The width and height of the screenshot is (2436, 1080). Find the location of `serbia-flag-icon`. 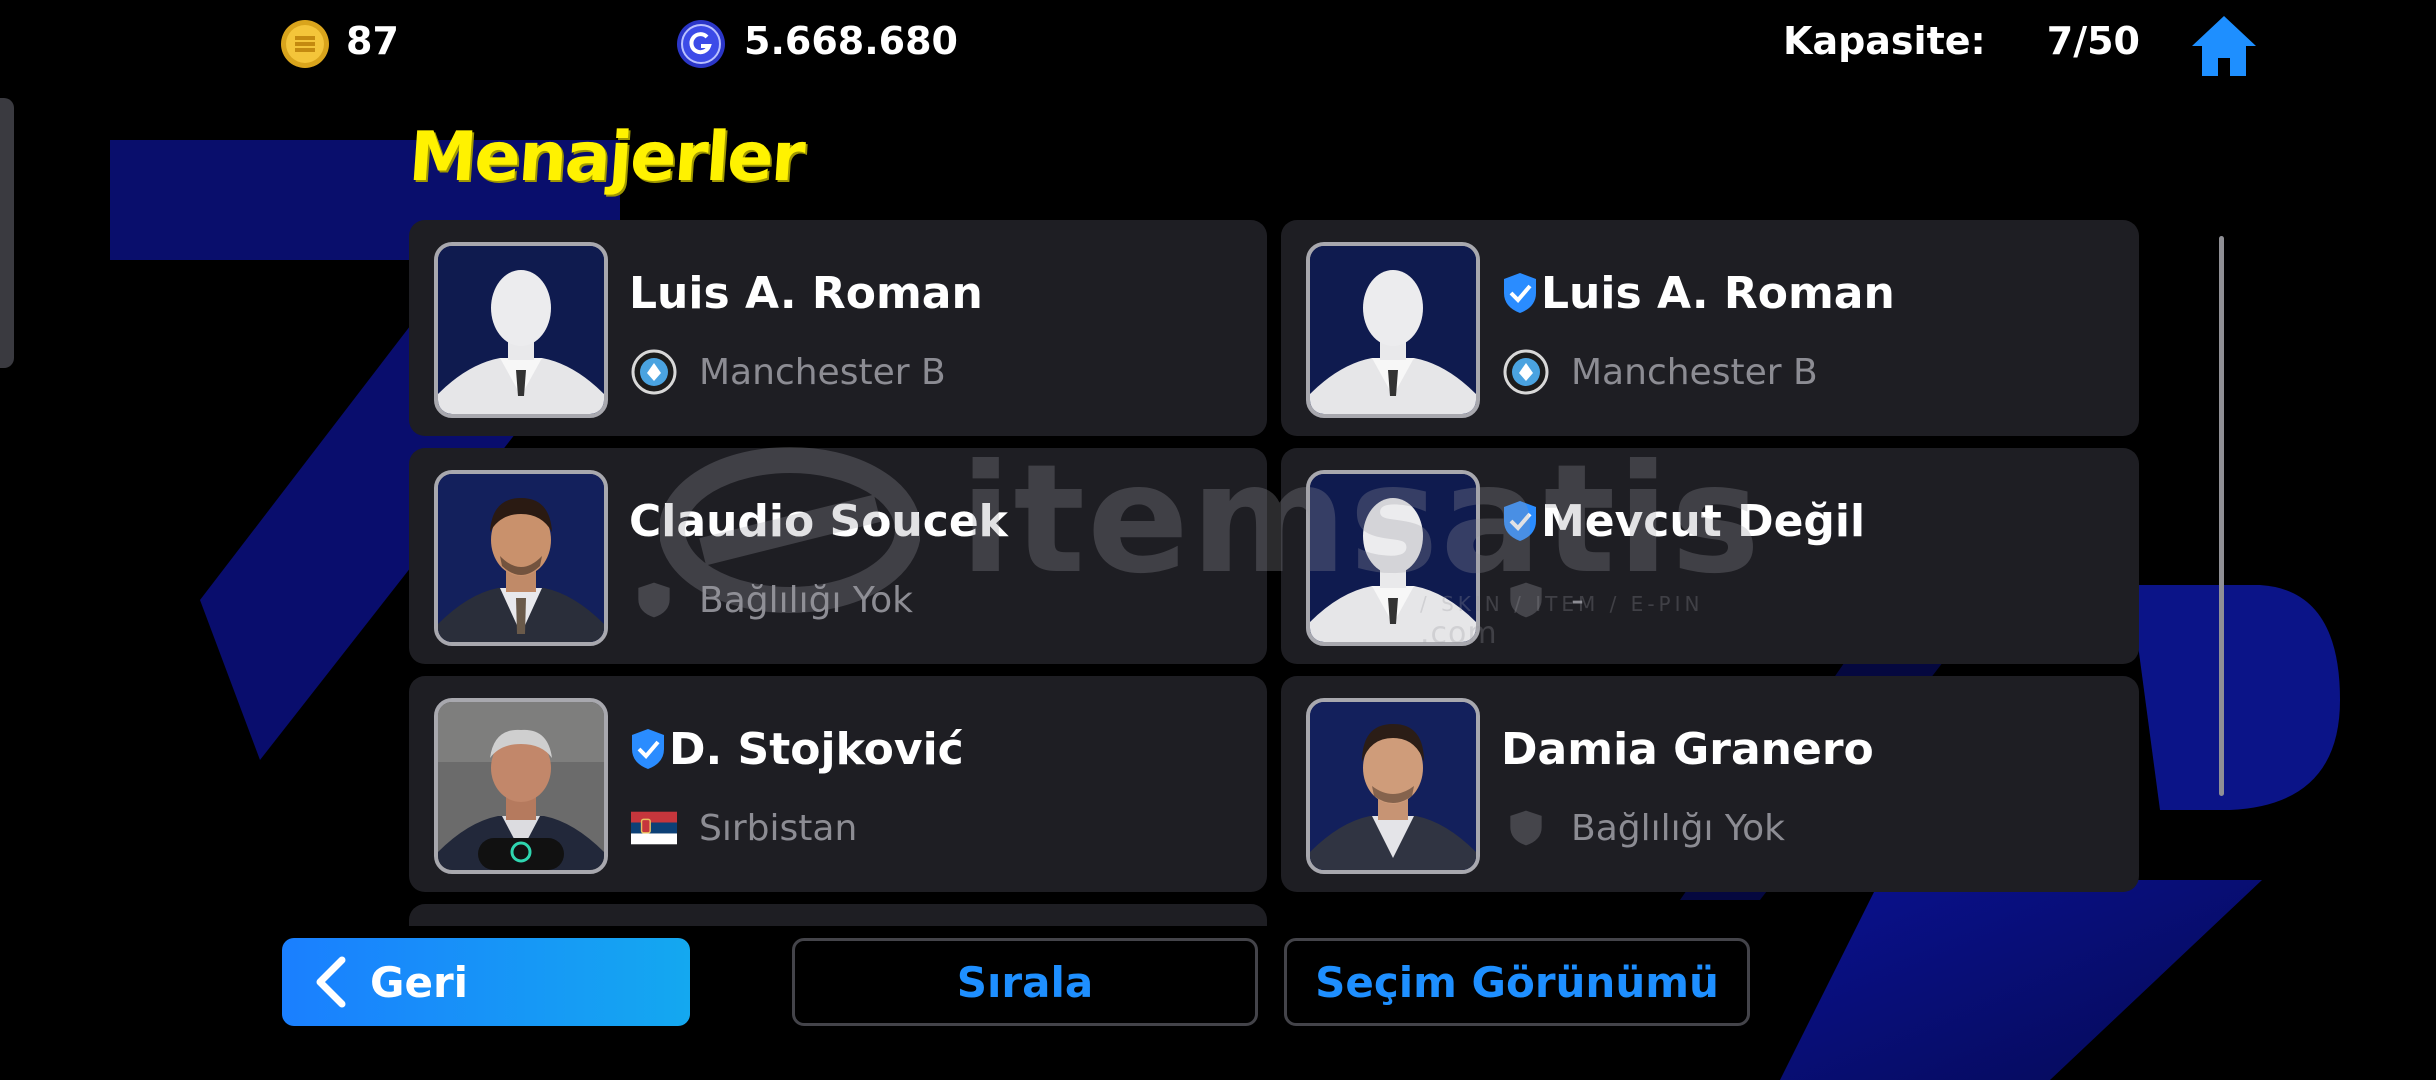

serbia-flag-icon is located at coordinates (654, 828).